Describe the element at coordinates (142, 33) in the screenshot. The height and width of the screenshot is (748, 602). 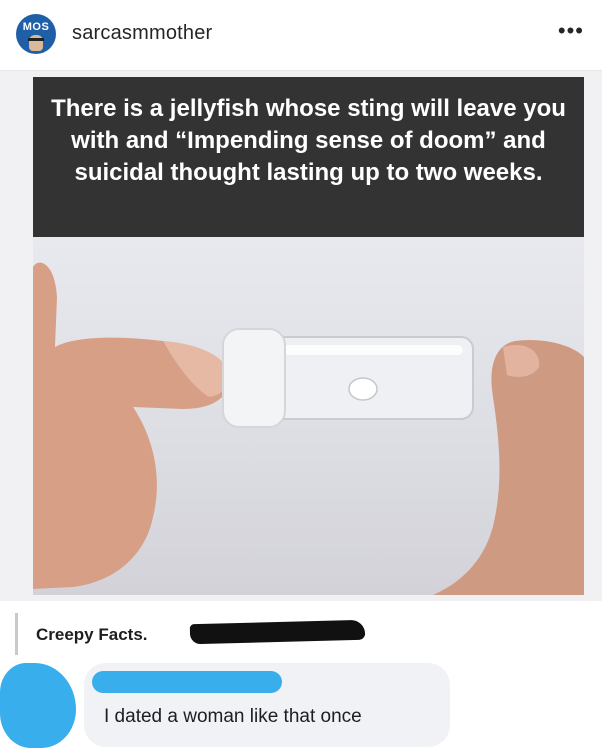
I see `username: sarcasmmother` at that location.